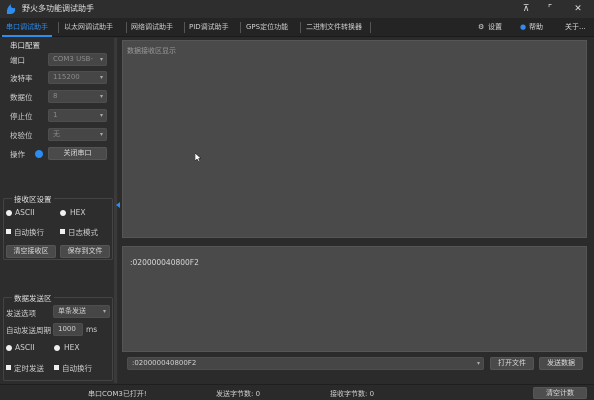 Image resolution: width=594 pixels, height=400 pixels. What do you see at coordinates (77, 96) in the screenshot?
I see `databits-select: 8 ▾` at bounding box center [77, 96].